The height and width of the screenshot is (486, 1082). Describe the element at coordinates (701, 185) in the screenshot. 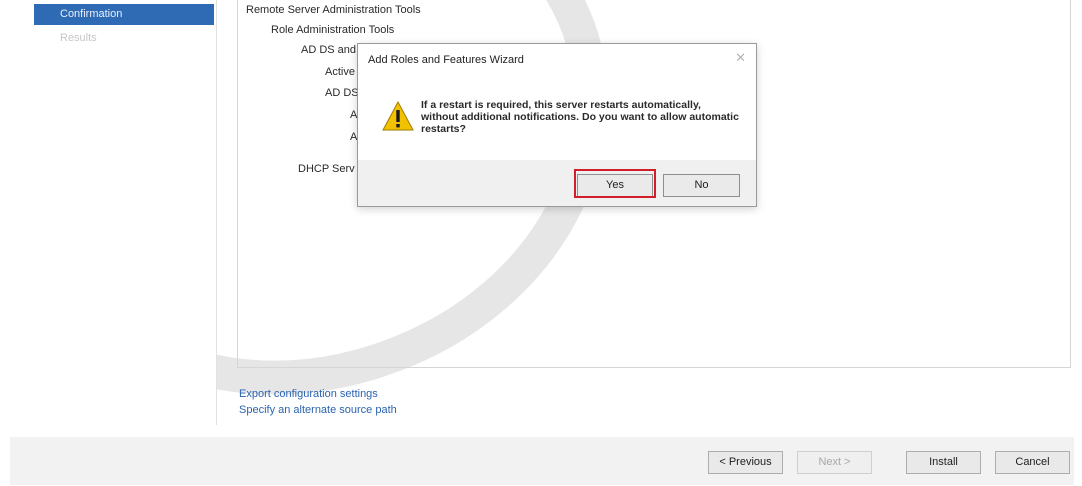

I see `no-button: No` at that location.